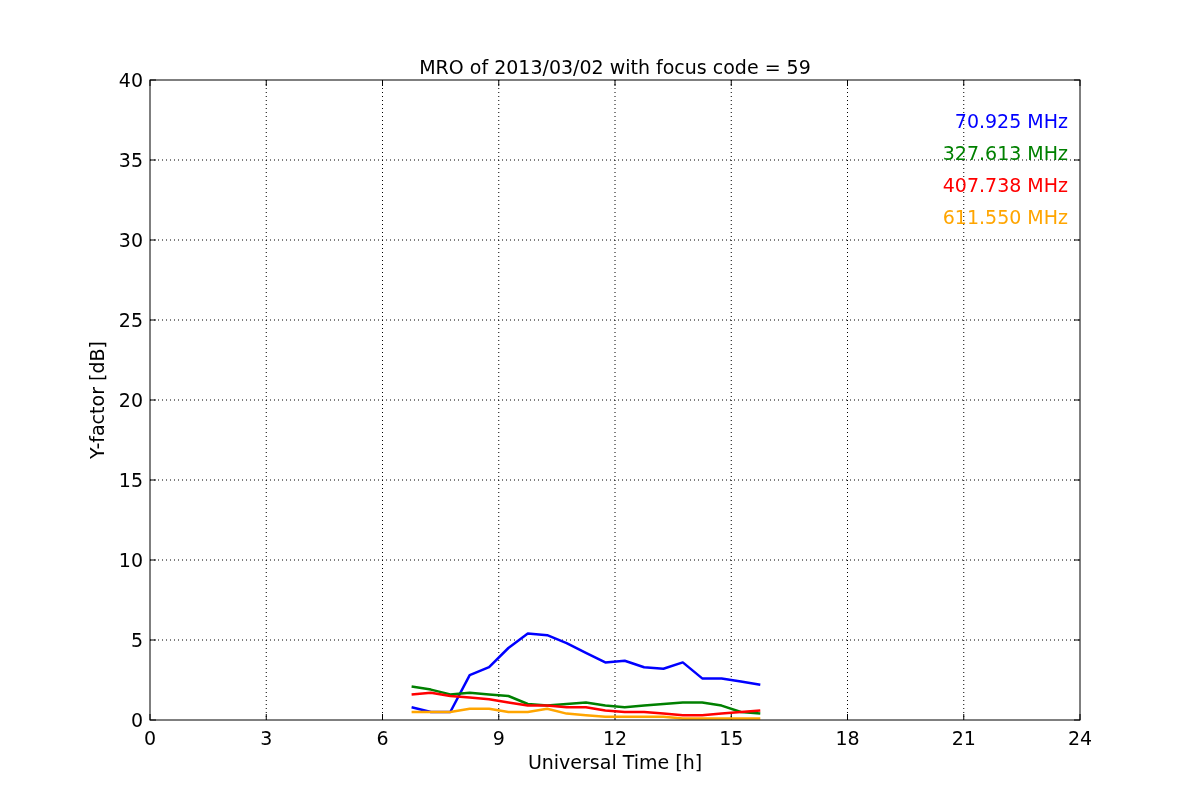 This screenshot has height=800, width=1200. What do you see at coordinates (615, 67) in the screenshot?
I see `chart-title: MRO of 2013/03/02 with focus code = 59` at bounding box center [615, 67].